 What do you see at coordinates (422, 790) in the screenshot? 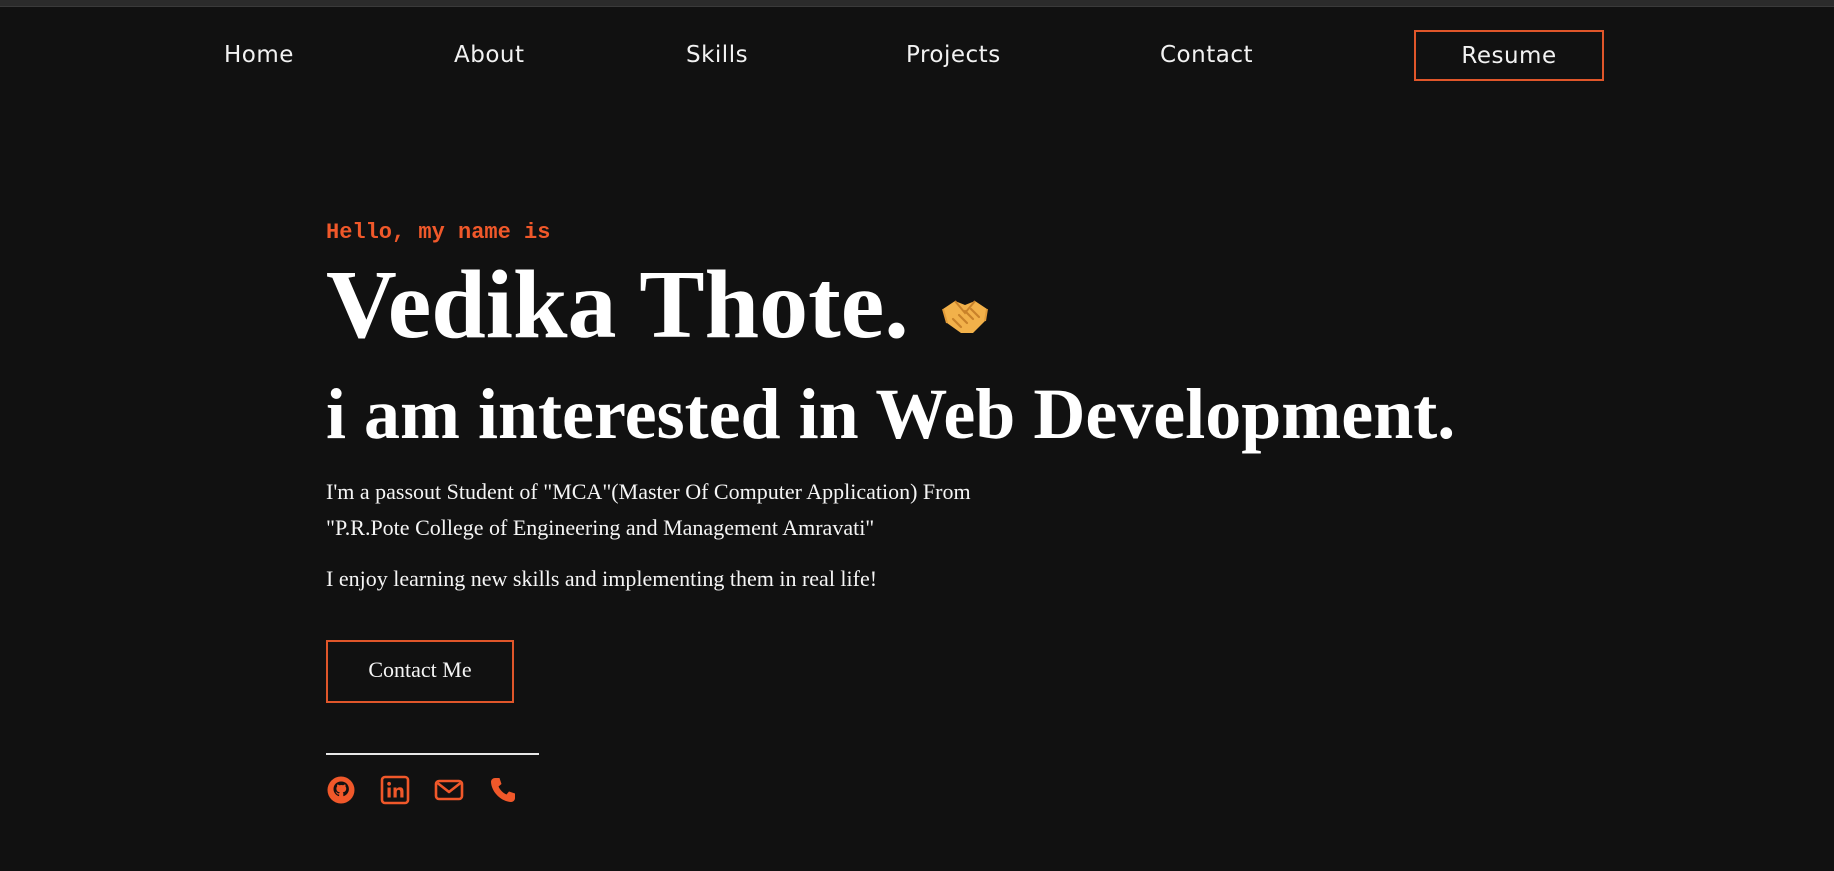
I see `social-links` at bounding box center [422, 790].